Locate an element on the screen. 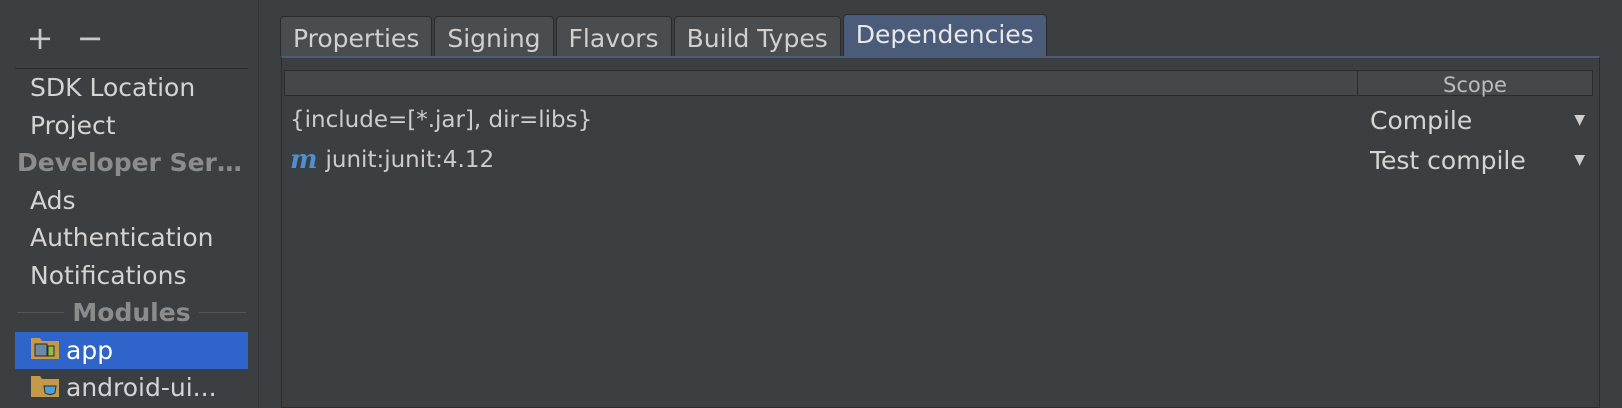 Image resolution: width=1622 pixels, height=408 pixels. sidebar-item-authentication: Authentication is located at coordinates (131, 238).